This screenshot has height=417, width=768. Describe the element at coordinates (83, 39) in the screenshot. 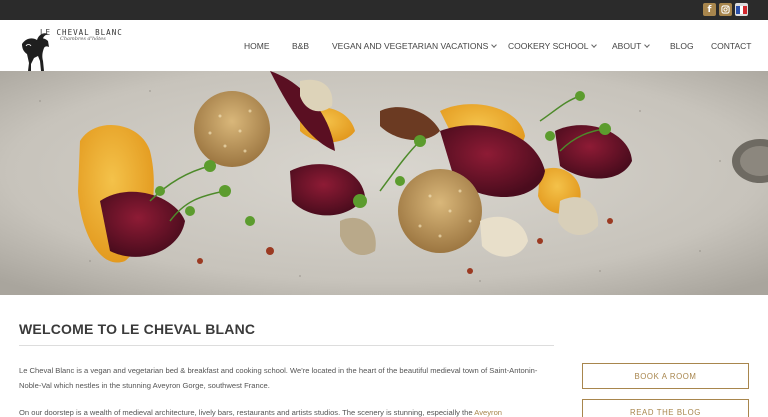

I see `brand-subtitle: Chambres d'hôtes` at that location.